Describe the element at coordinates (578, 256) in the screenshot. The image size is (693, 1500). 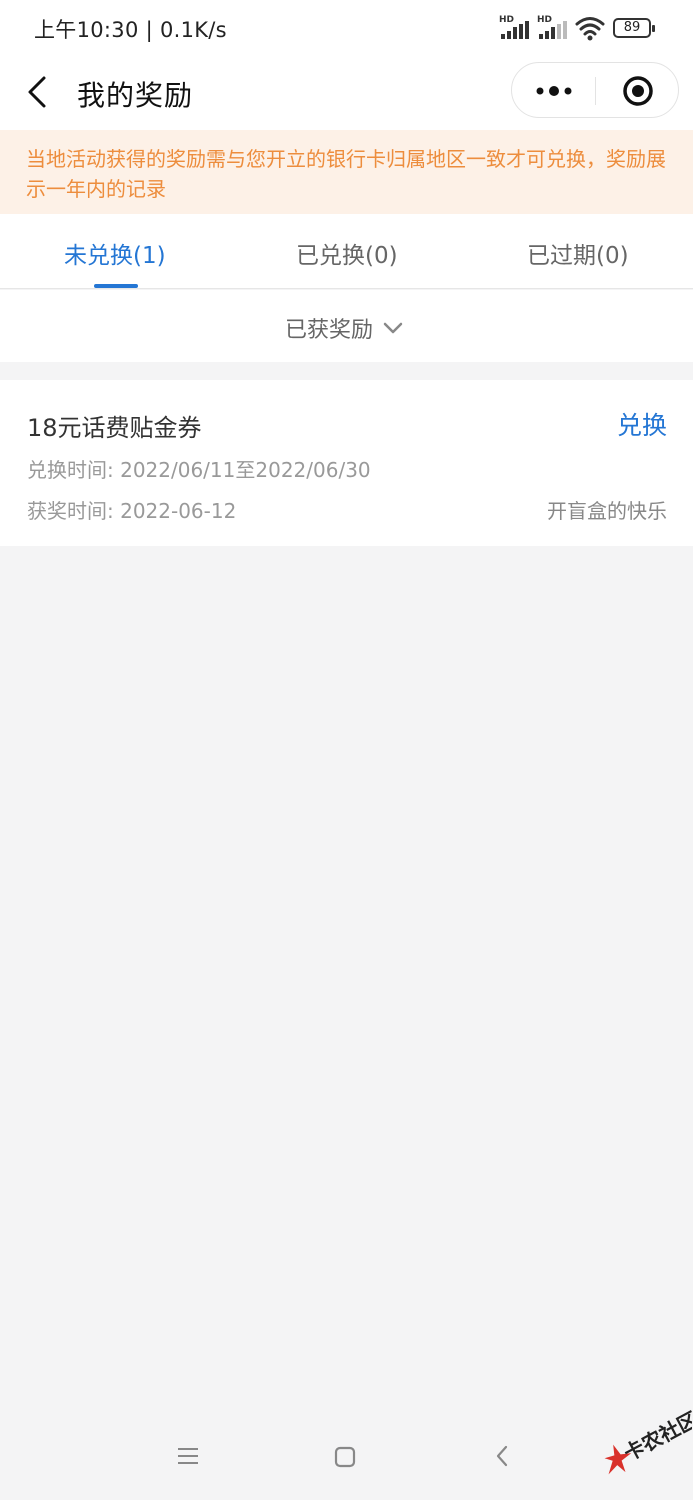
I see `tab-expired: 已过期(0)` at that location.